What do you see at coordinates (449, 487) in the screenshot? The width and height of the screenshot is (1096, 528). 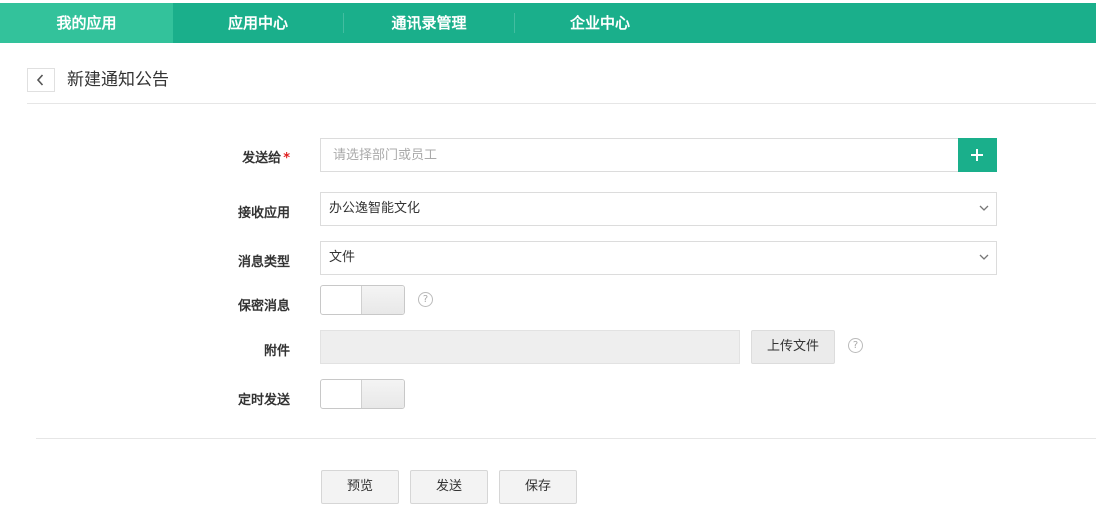 I see `send-button: 发送` at bounding box center [449, 487].